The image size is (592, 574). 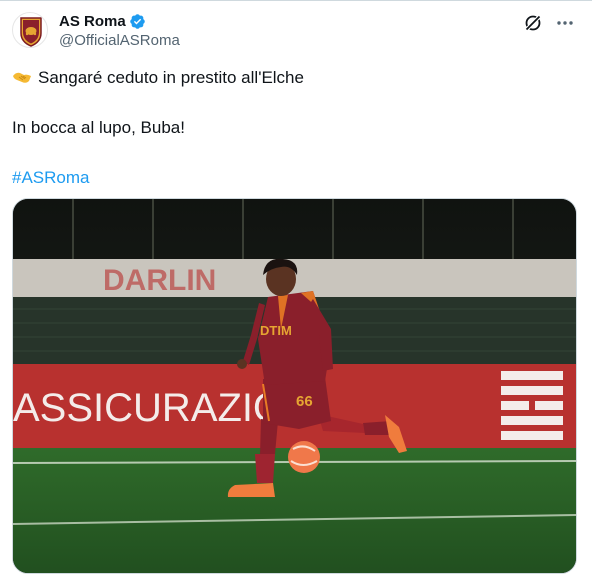 What do you see at coordinates (296, 0) in the screenshot?
I see `top-border` at bounding box center [296, 0].